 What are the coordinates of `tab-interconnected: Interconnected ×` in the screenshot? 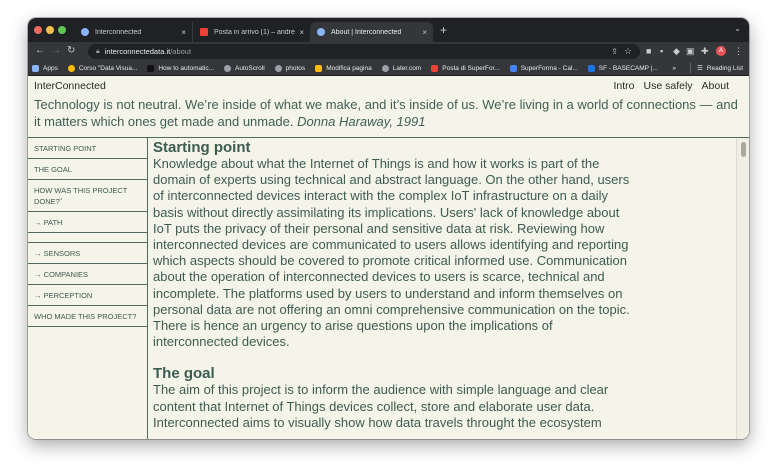 It's located at (133, 32).